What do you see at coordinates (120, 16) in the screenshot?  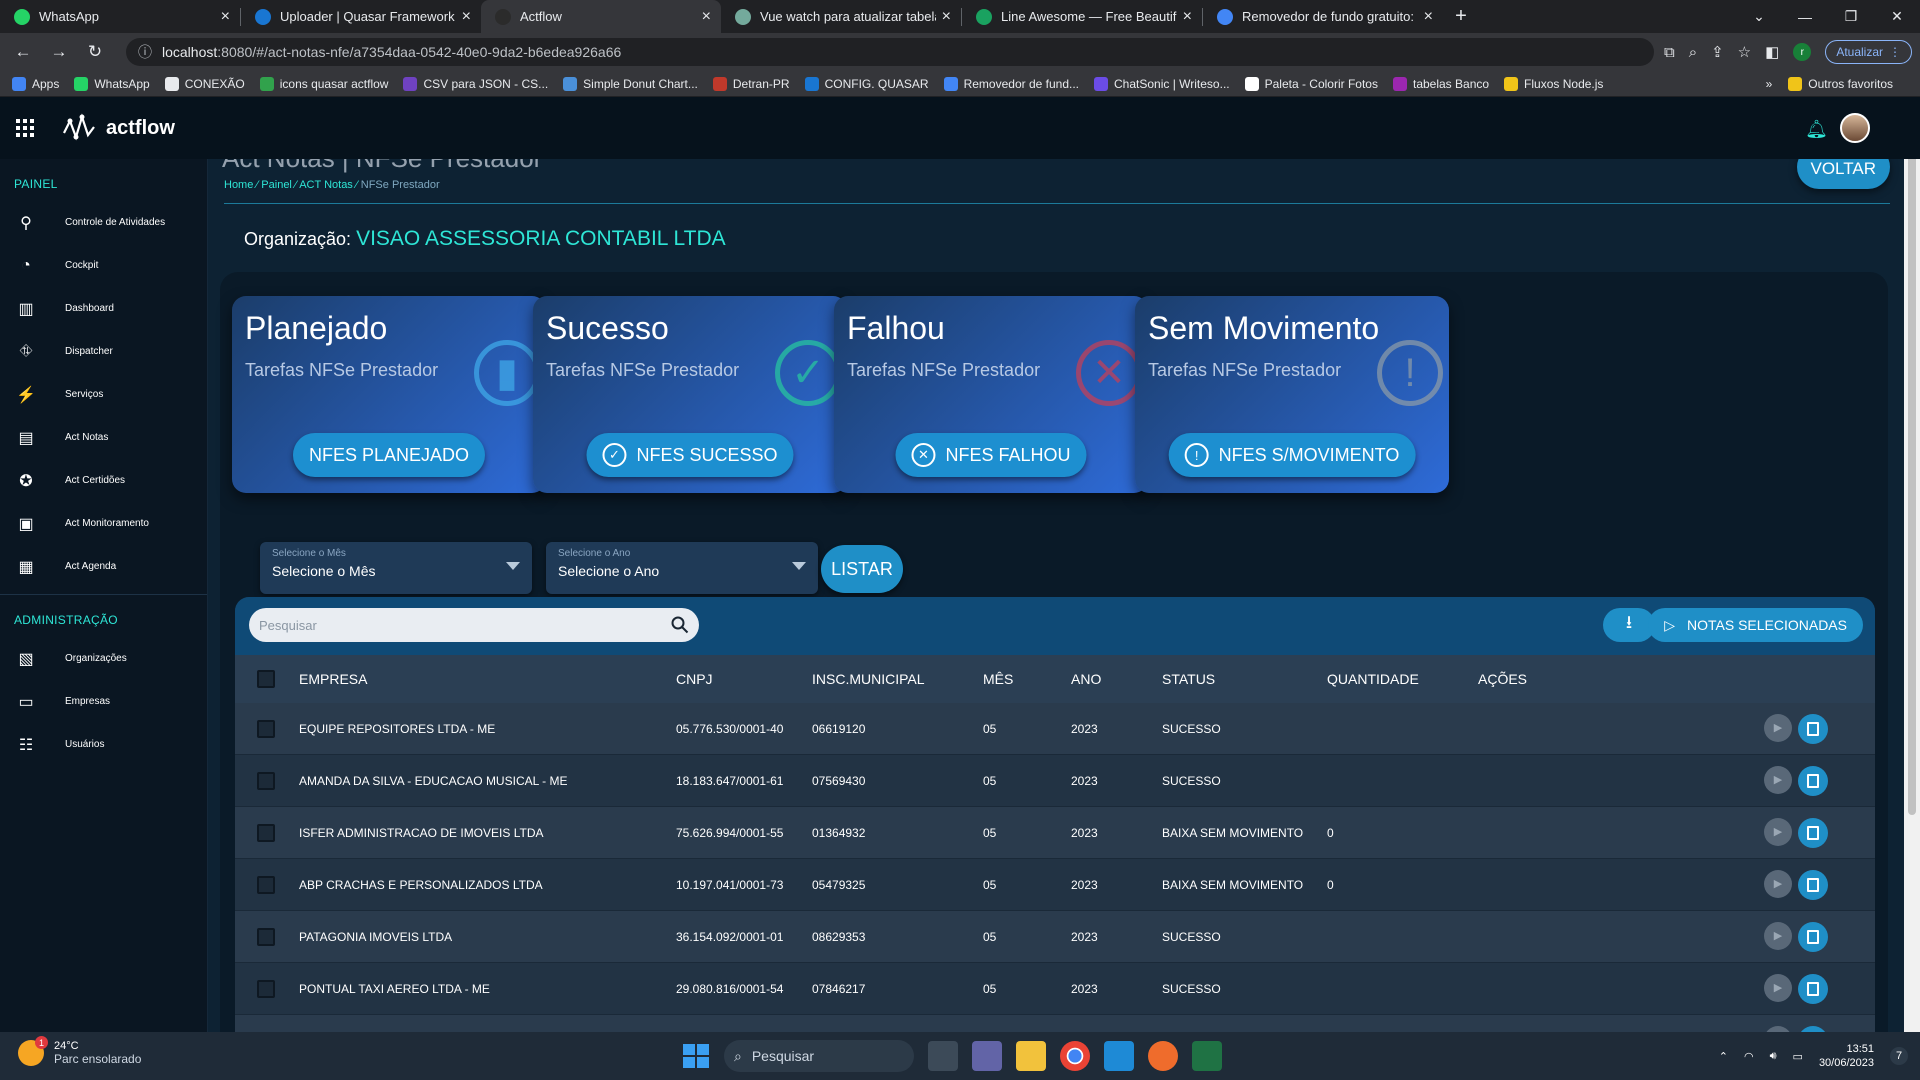 I see `browser-tab: WhatsApp ×` at bounding box center [120, 16].